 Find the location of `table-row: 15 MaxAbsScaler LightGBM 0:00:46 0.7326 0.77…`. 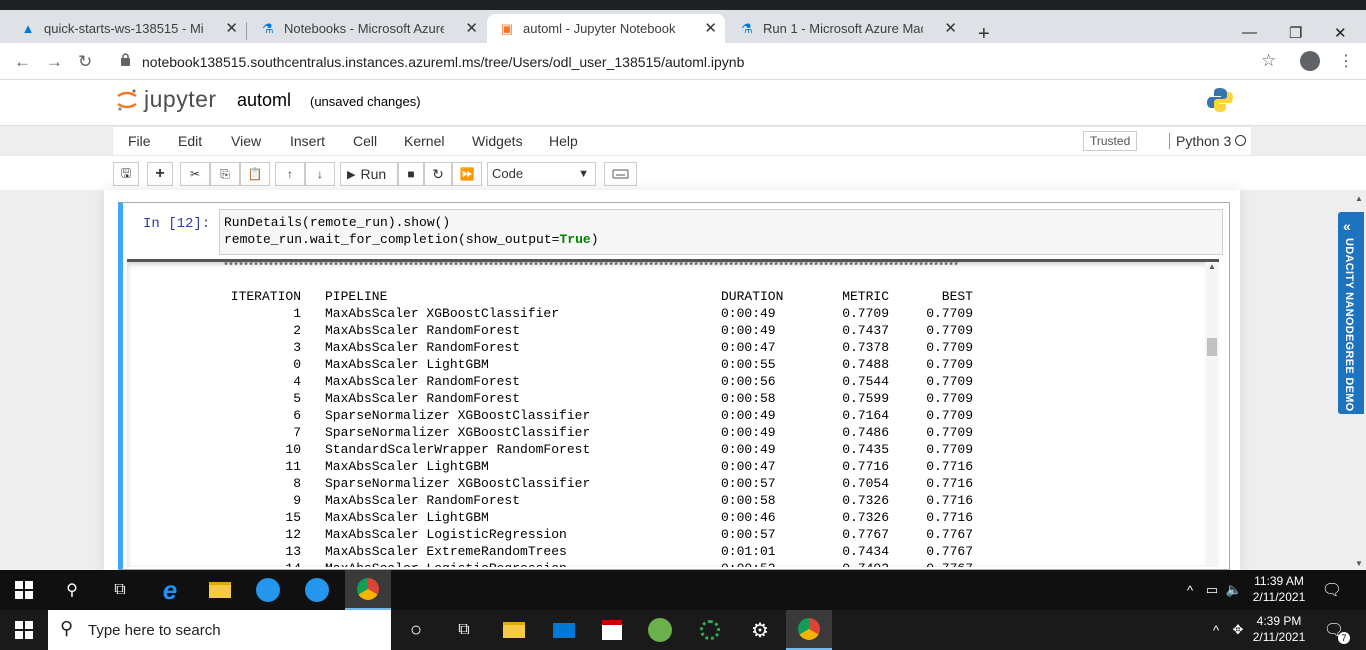

table-row: 15 MaxAbsScaler LightGBM 0:00:46 0.7326 0.77… is located at coordinates (599, 518).